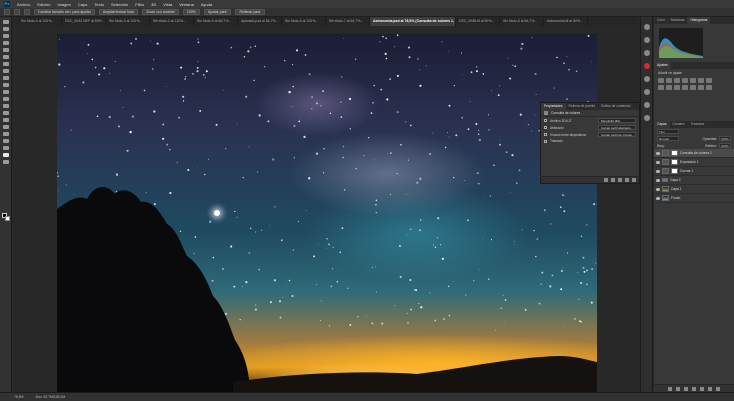 The image size is (734, 401). What do you see at coordinates (186, 4) in the screenshot?
I see `menu-ventana: Ventana` at bounding box center [186, 4].